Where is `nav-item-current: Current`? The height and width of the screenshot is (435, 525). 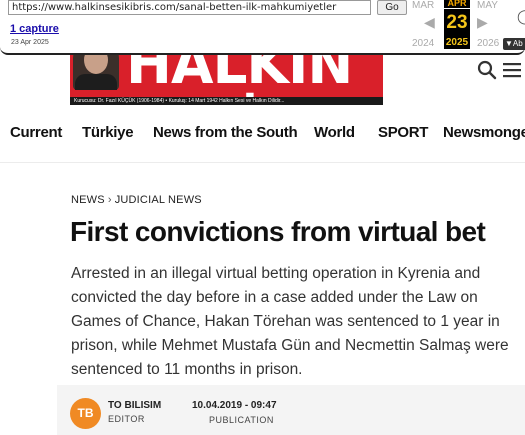
nav-item-current: Current is located at coordinates (36, 132).